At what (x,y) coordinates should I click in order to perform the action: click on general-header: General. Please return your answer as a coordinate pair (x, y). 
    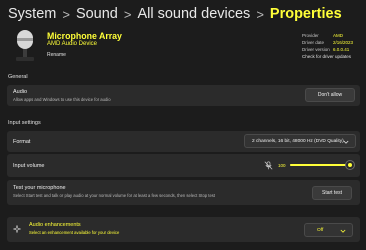
    Looking at the image, I should click on (18, 77).